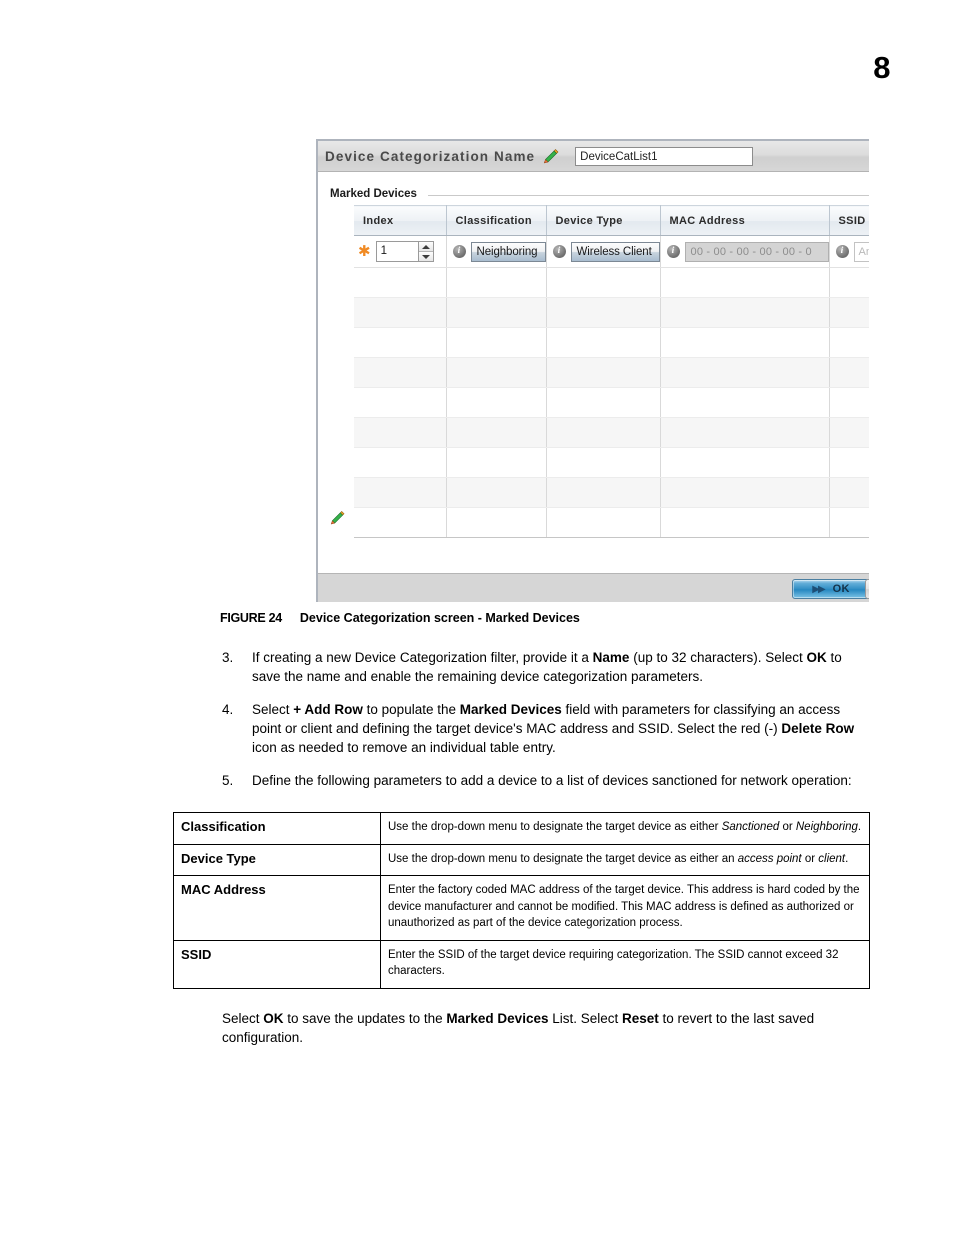 This screenshot has height=1235, width=954. What do you see at coordinates (364, 251) in the screenshot?
I see `required-asterisk-icon: ✱` at bounding box center [364, 251].